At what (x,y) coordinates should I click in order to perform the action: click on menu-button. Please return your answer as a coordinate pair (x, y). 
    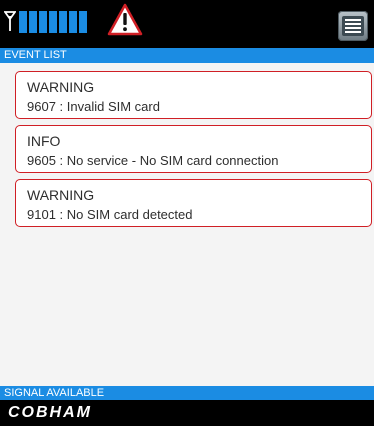
    Looking at the image, I should click on (353, 26).